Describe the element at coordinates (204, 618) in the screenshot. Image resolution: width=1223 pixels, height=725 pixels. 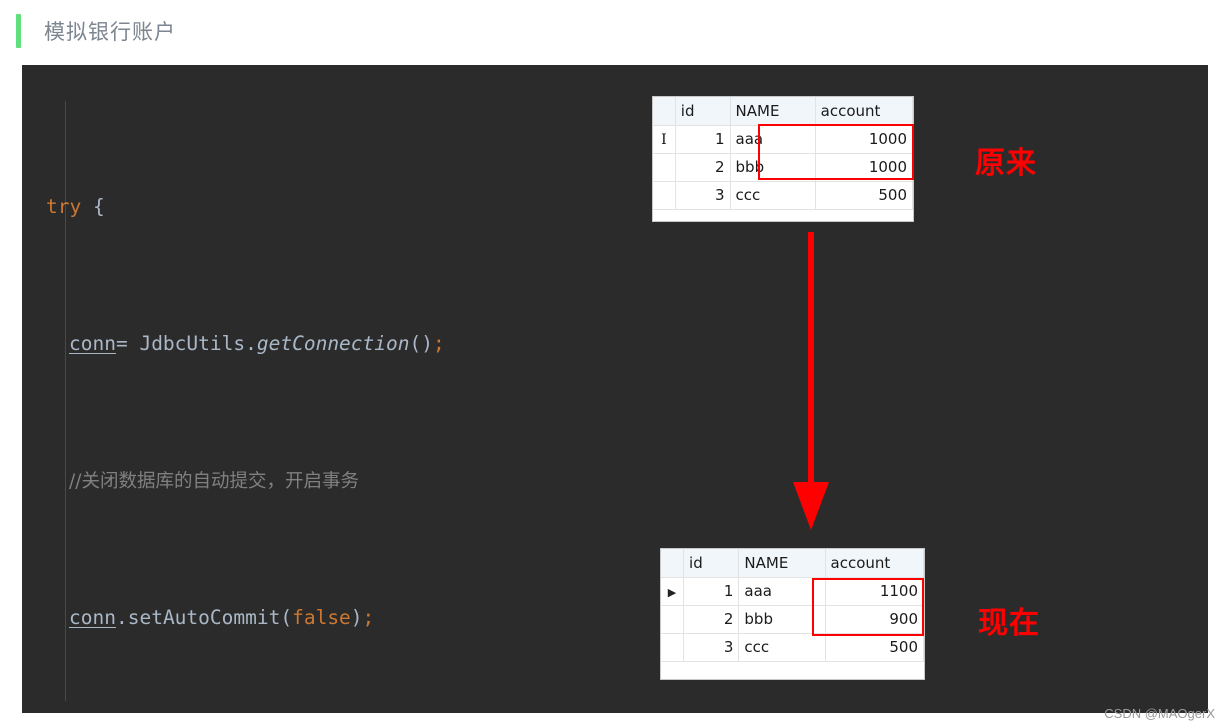
I see `method-setautocommit: setAutoCommit` at that location.